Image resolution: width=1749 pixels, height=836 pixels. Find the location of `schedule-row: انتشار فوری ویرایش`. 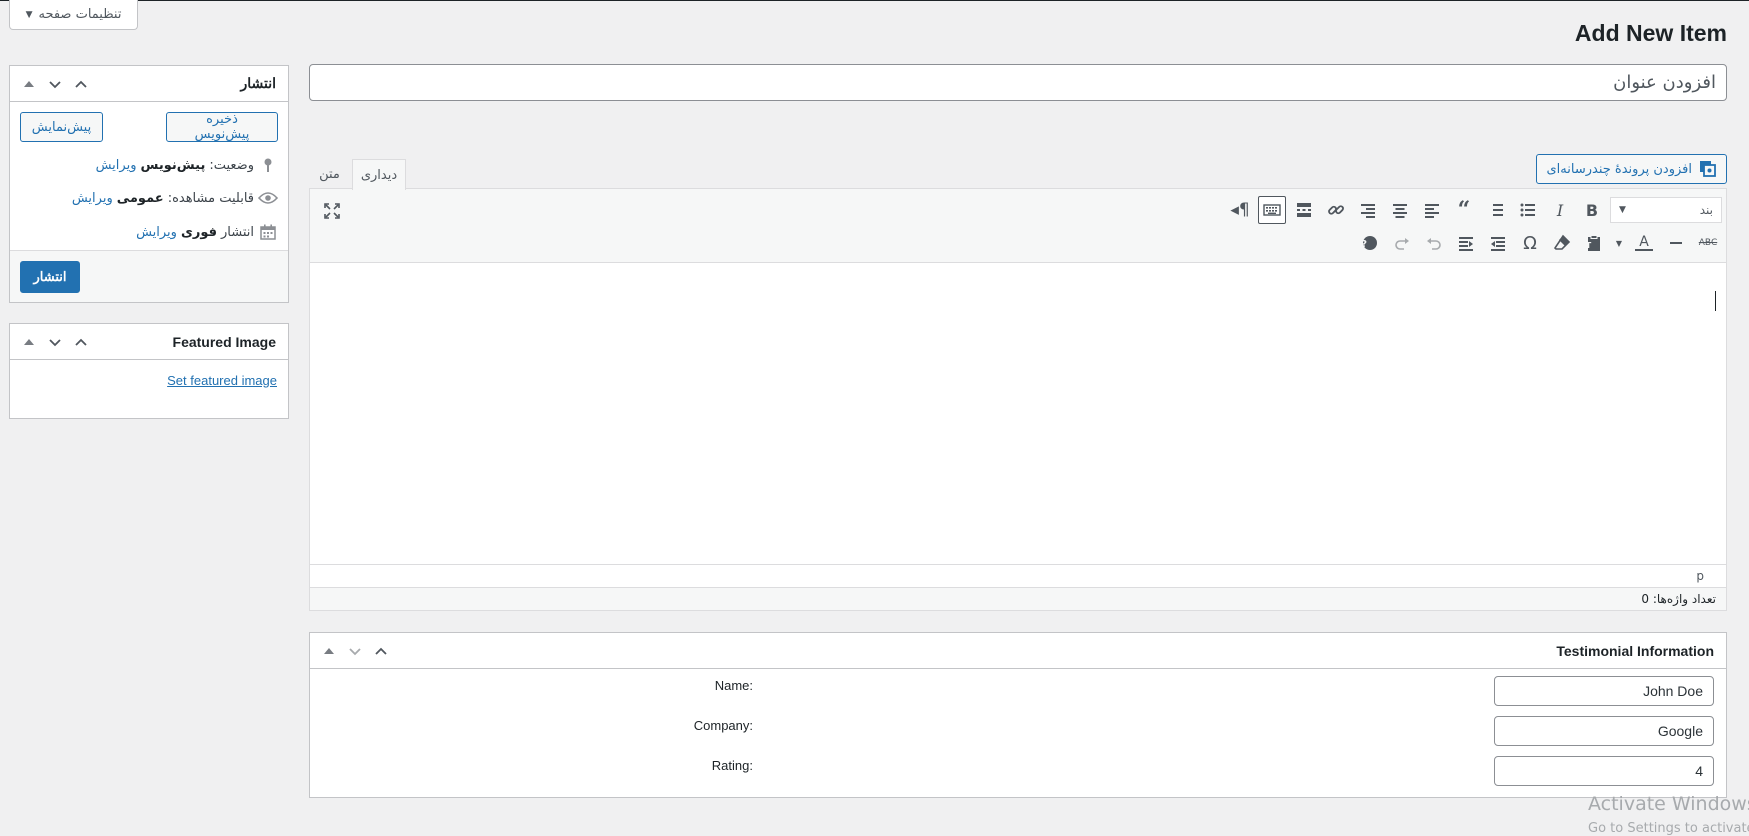

schedule-row: انتشار فوری ویرایش is located at coordinates (207, 232).